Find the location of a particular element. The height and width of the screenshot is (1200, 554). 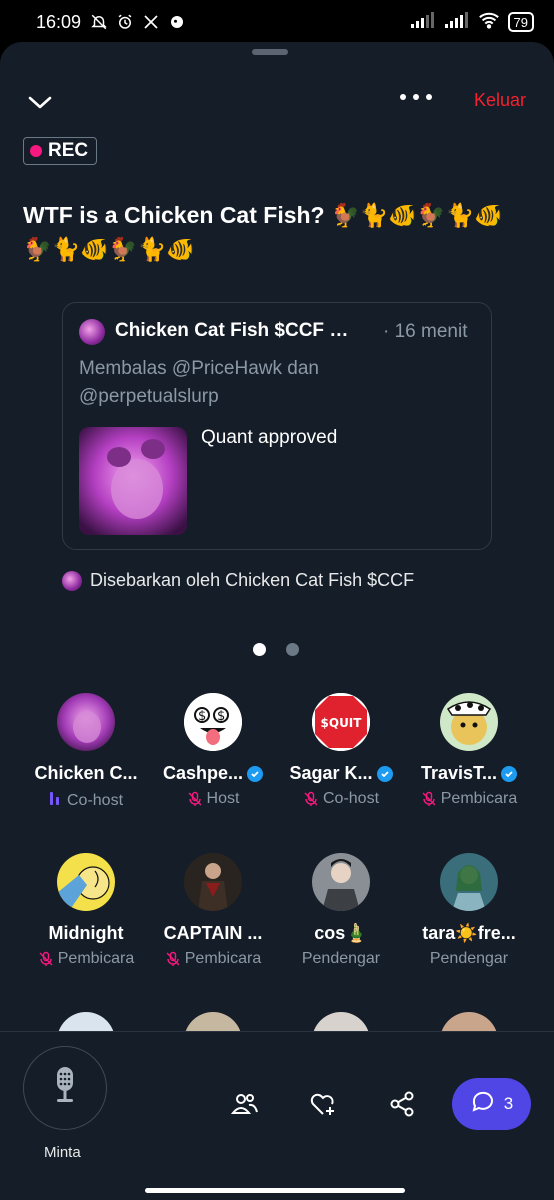

avatar: $QUIT is located at coordinates (341, 722).